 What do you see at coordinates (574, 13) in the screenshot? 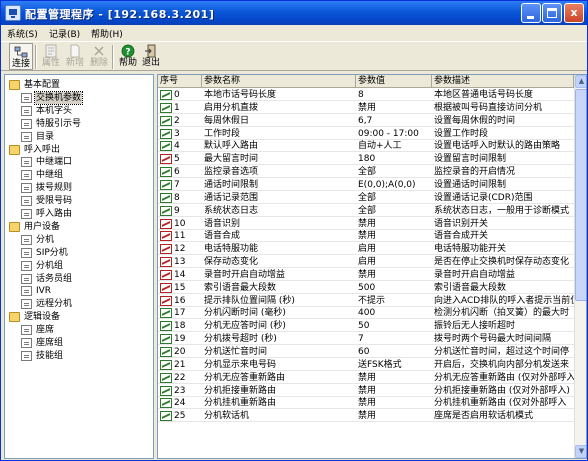
I see `close-button: x` at bounding box center [574, 13].